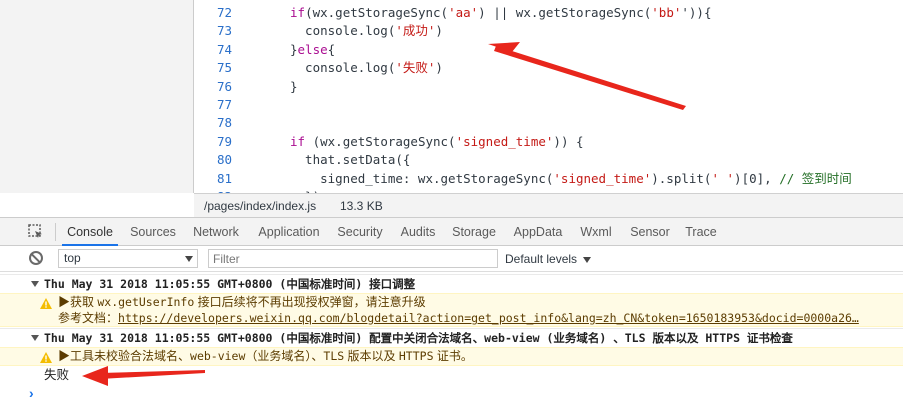 The height and width of the screenshot is (408, 903). Describe the element at coordinates (128, 258) in the screenshot. I see `context-selector: top` at that location.